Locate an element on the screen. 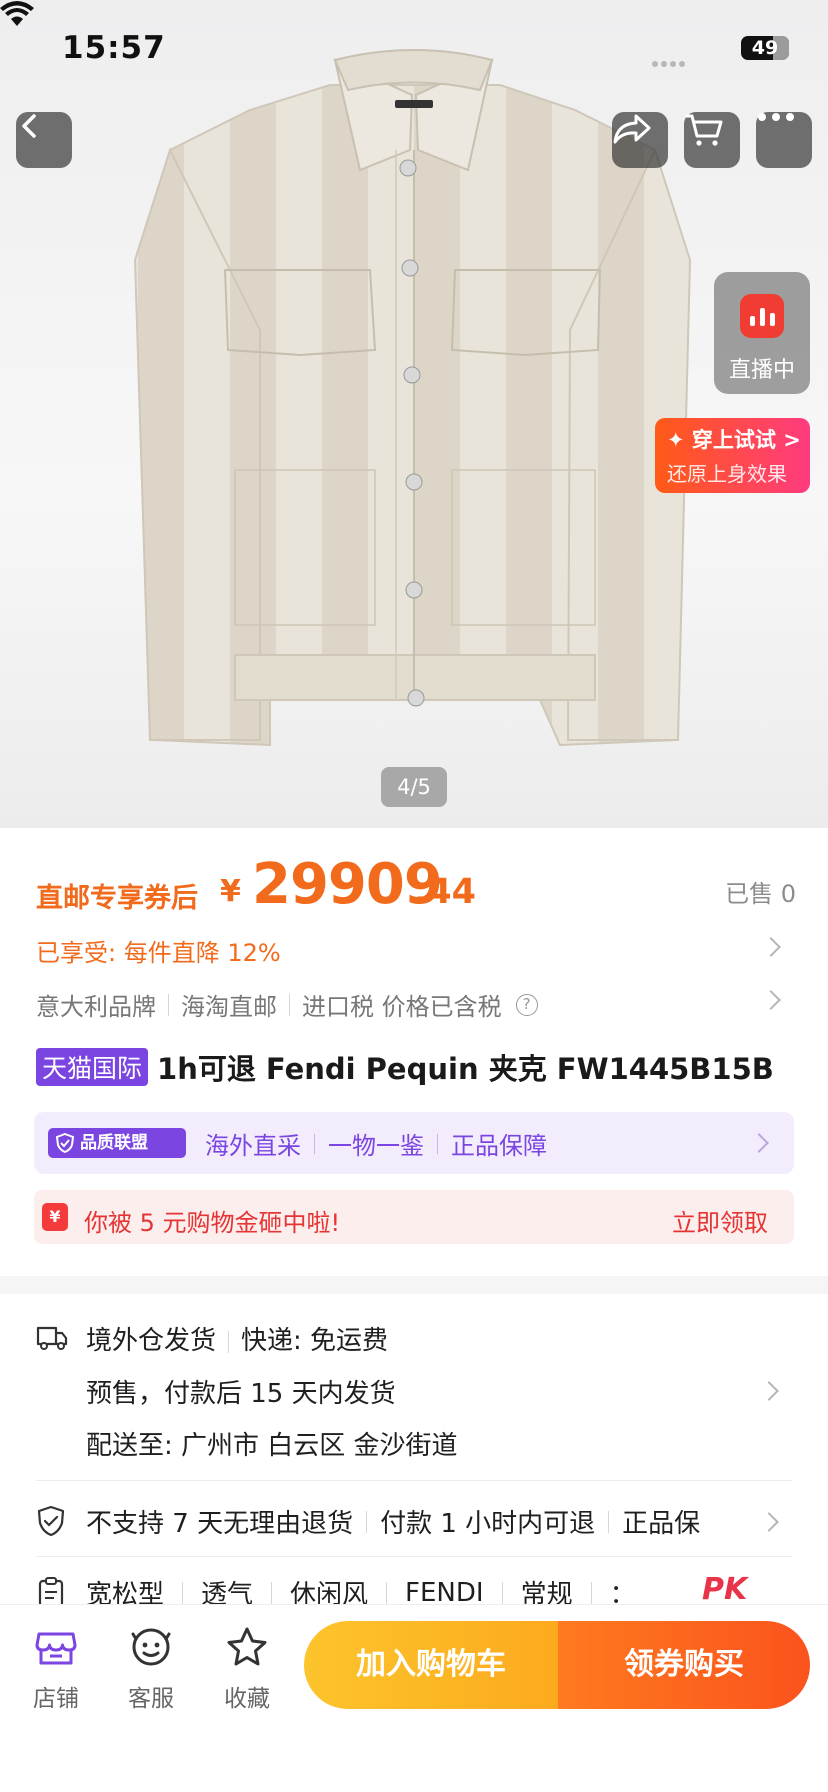 Image resolution: width=828 pixels, height=1792 pixels. guarantee-item: 正品保 is located at coordinates (661, 1524).